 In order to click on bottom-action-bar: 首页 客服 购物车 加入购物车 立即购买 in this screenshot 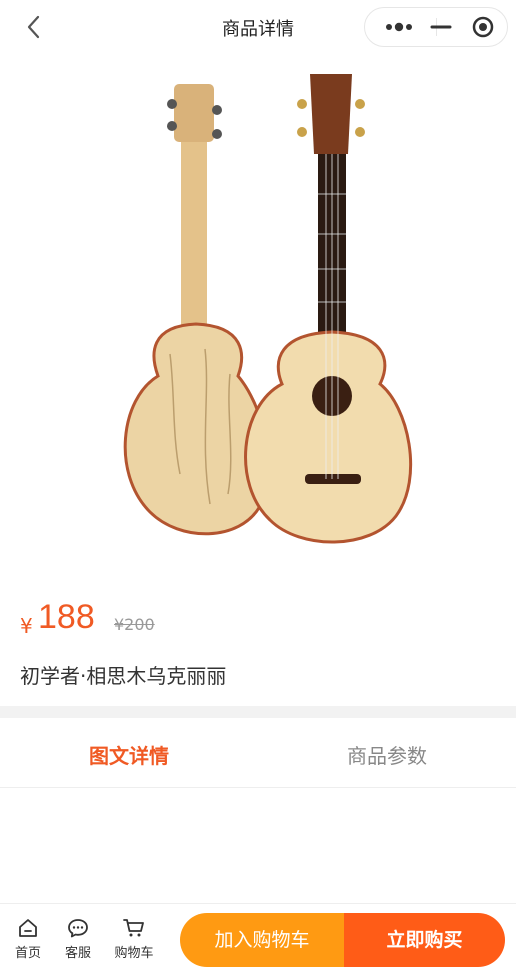, I will do `click(258, 938)`.